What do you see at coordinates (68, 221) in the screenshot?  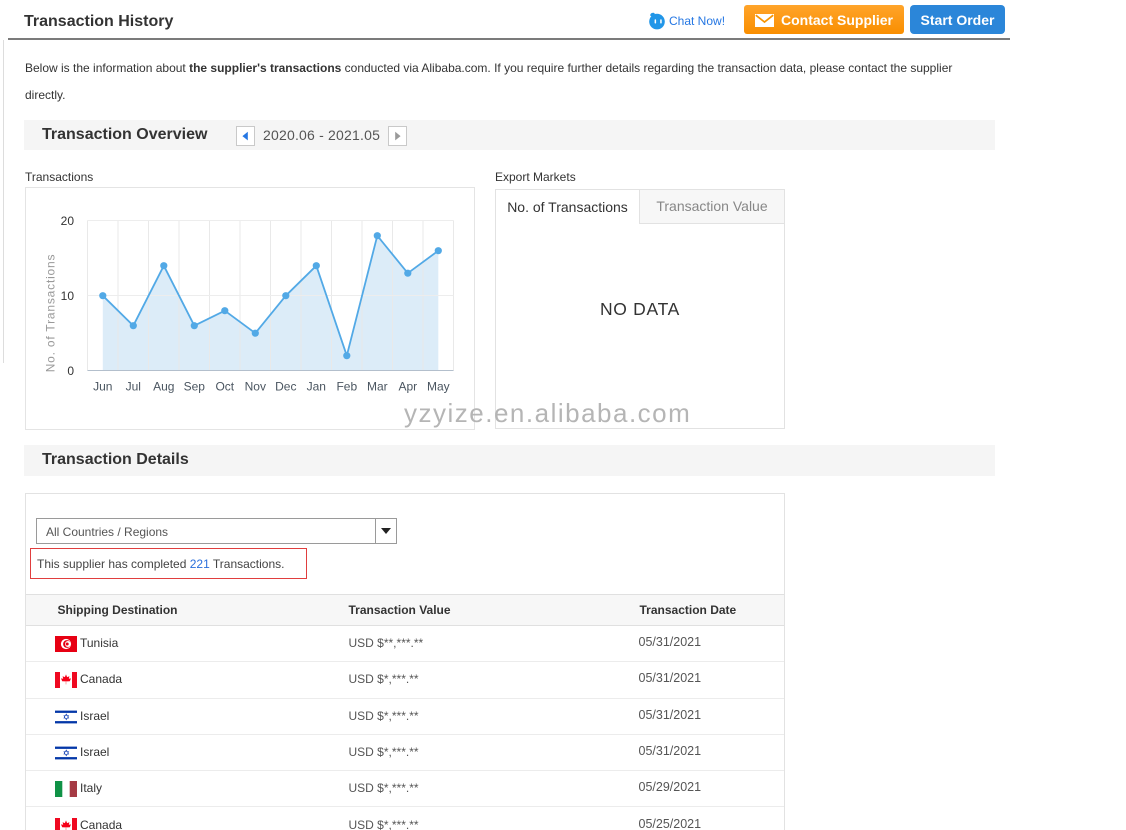 I see `svg-text: 20` at bounding box center [68, 221].